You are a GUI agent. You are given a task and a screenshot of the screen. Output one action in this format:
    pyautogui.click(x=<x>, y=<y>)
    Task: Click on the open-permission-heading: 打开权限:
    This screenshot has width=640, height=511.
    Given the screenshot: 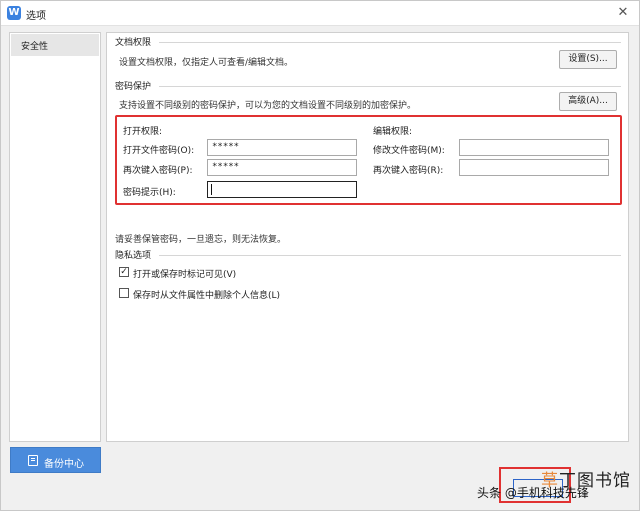 What is the action you would take?
    pyautogui.click(x=143, y=132)
    